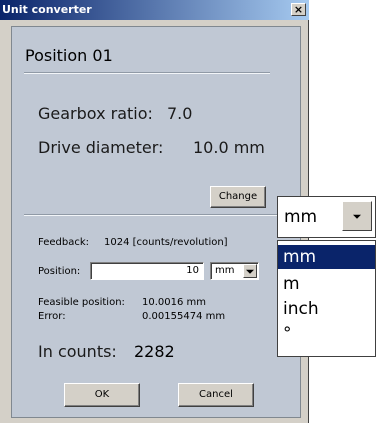  Describe the element at coordinates (326, 334) in the screenshot. I see `unit-option-degree: °` at that location.